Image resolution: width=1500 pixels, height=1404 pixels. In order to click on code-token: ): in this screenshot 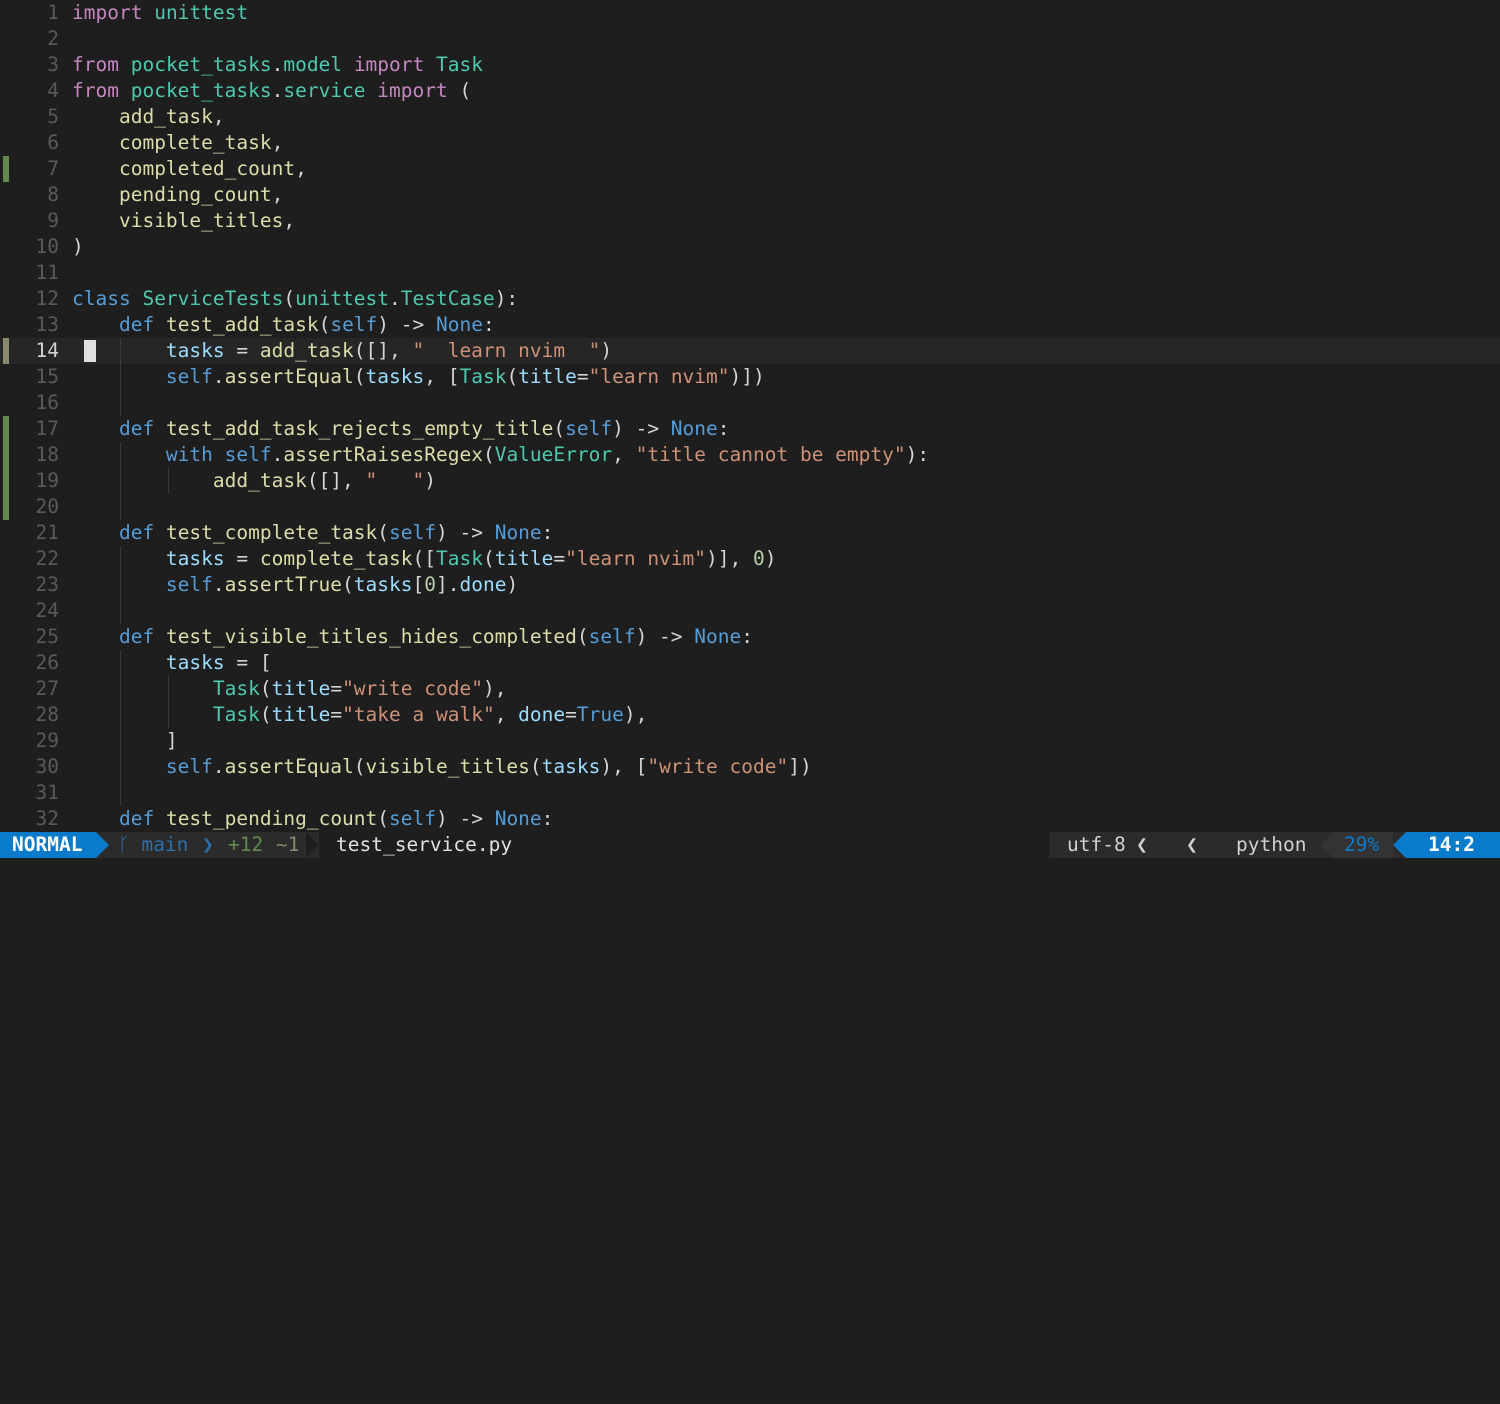, I will do `click(506, 298)`.